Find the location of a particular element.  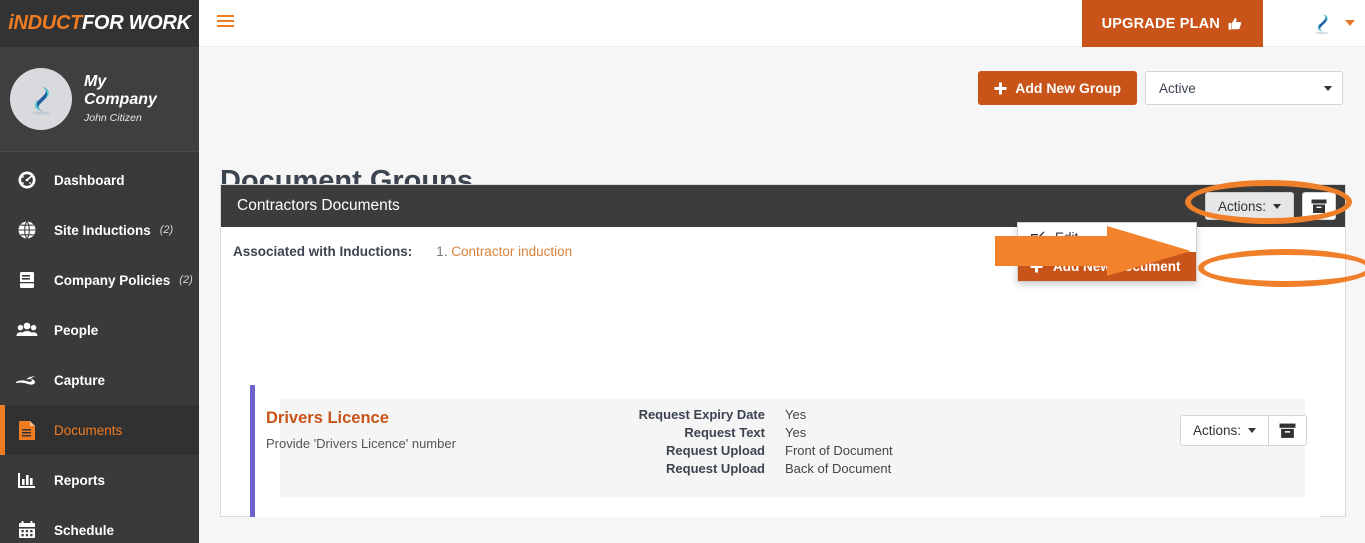

document-archive-button is located at coordinates (1287, 430).